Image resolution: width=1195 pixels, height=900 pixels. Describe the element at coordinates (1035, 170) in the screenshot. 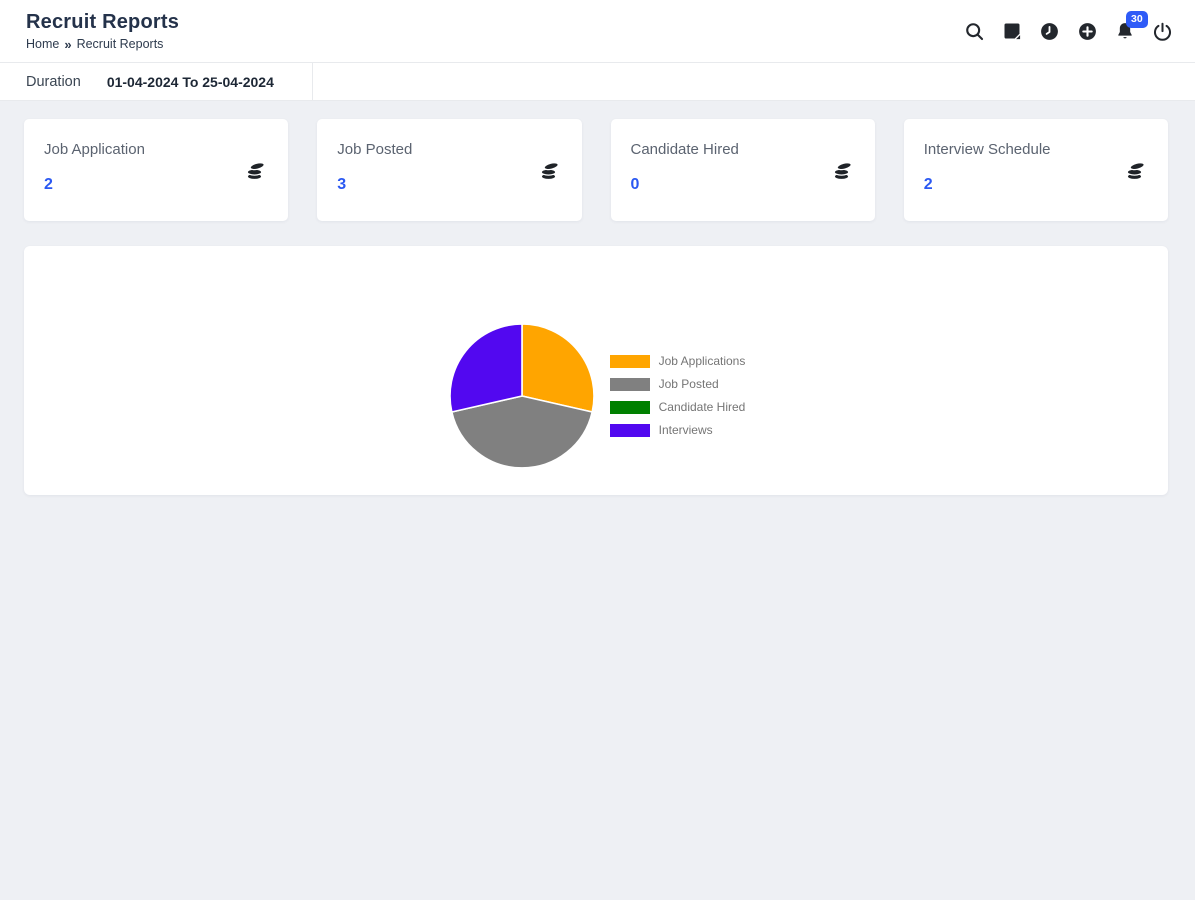

I see `stat-card-interview-schedule: Interview Schedule 2` at that location.